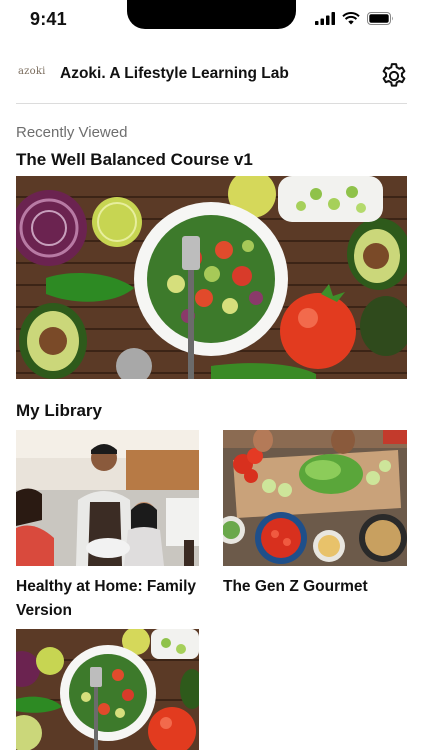 This screenshot has height=750, width=422. I want to click on my-library-title: My Library, so click(59, 410).